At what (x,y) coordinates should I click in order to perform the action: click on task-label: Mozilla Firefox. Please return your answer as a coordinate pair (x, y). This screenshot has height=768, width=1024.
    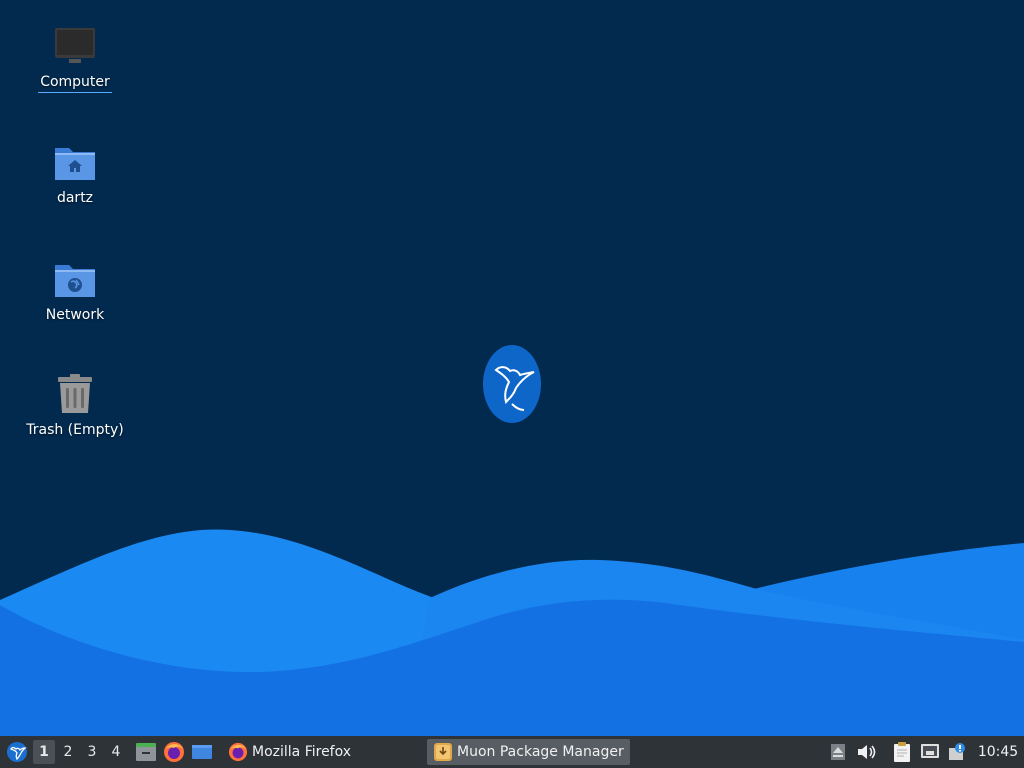
    Looking at the image, I should click on (302, 752).